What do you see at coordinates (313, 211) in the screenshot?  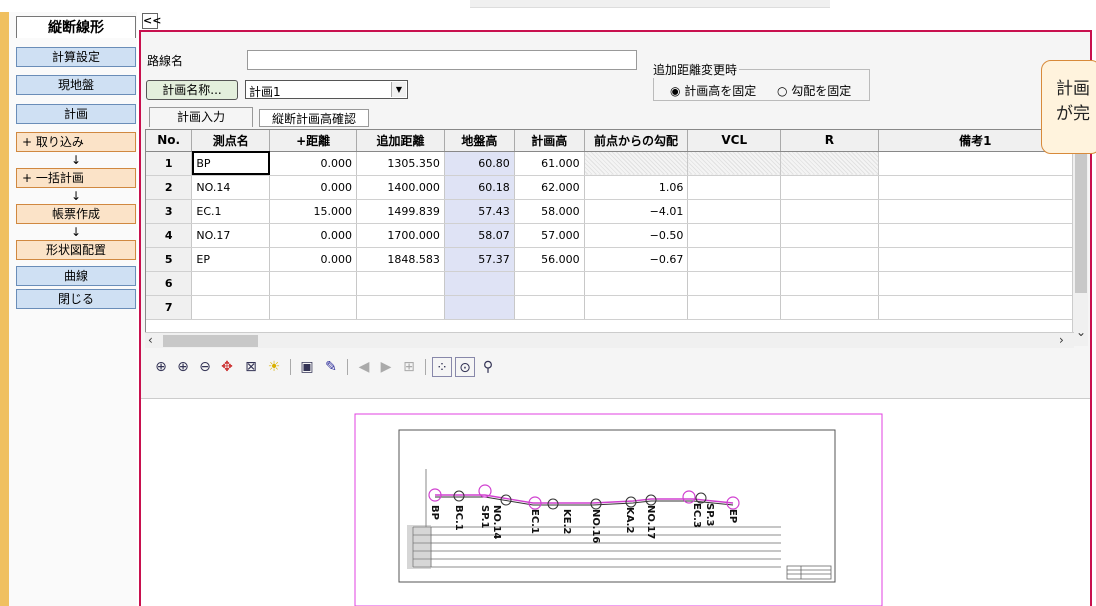 I see `table-cell: 15.000` at bounding box center [313, 211].